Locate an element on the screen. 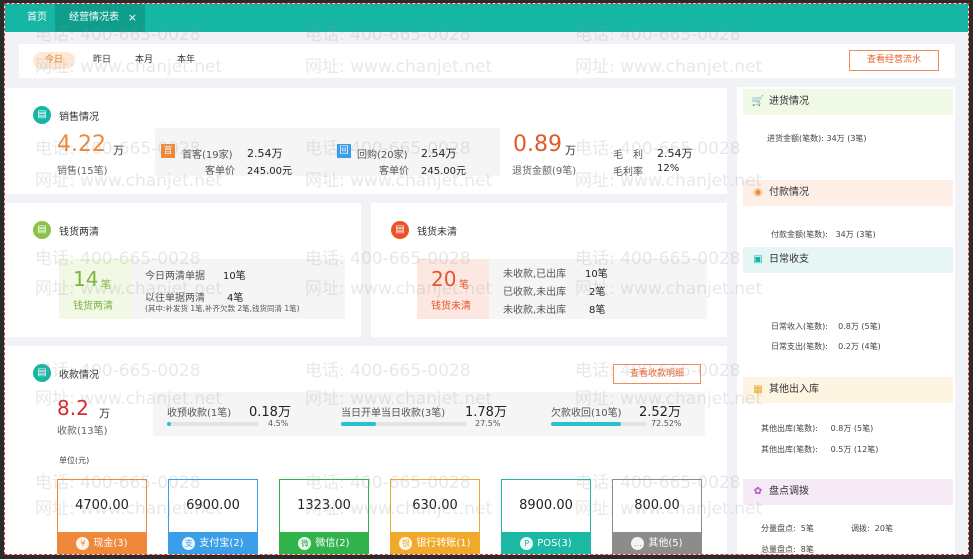 The width and height of the screenshot is (973, 559). payment-method-card: 4700.00 ¥ 现金(3) is located at coordinates (102, 516).